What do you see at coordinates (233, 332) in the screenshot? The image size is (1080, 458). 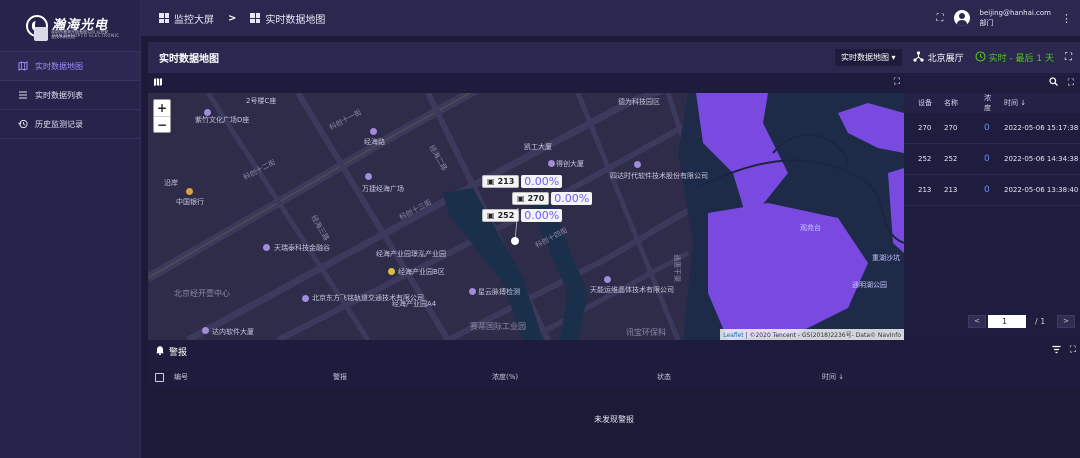 I see `map-label: 达内软件大厦` at bounding box center [233, 332].